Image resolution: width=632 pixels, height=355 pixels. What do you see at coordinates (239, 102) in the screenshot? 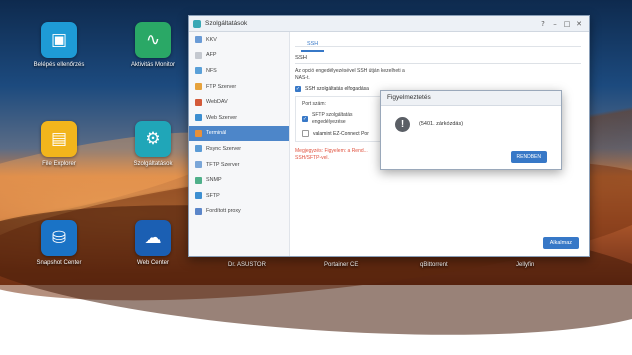
I see `sidebar-item-webdav: WebDAV` at bounding box center [239, 102].